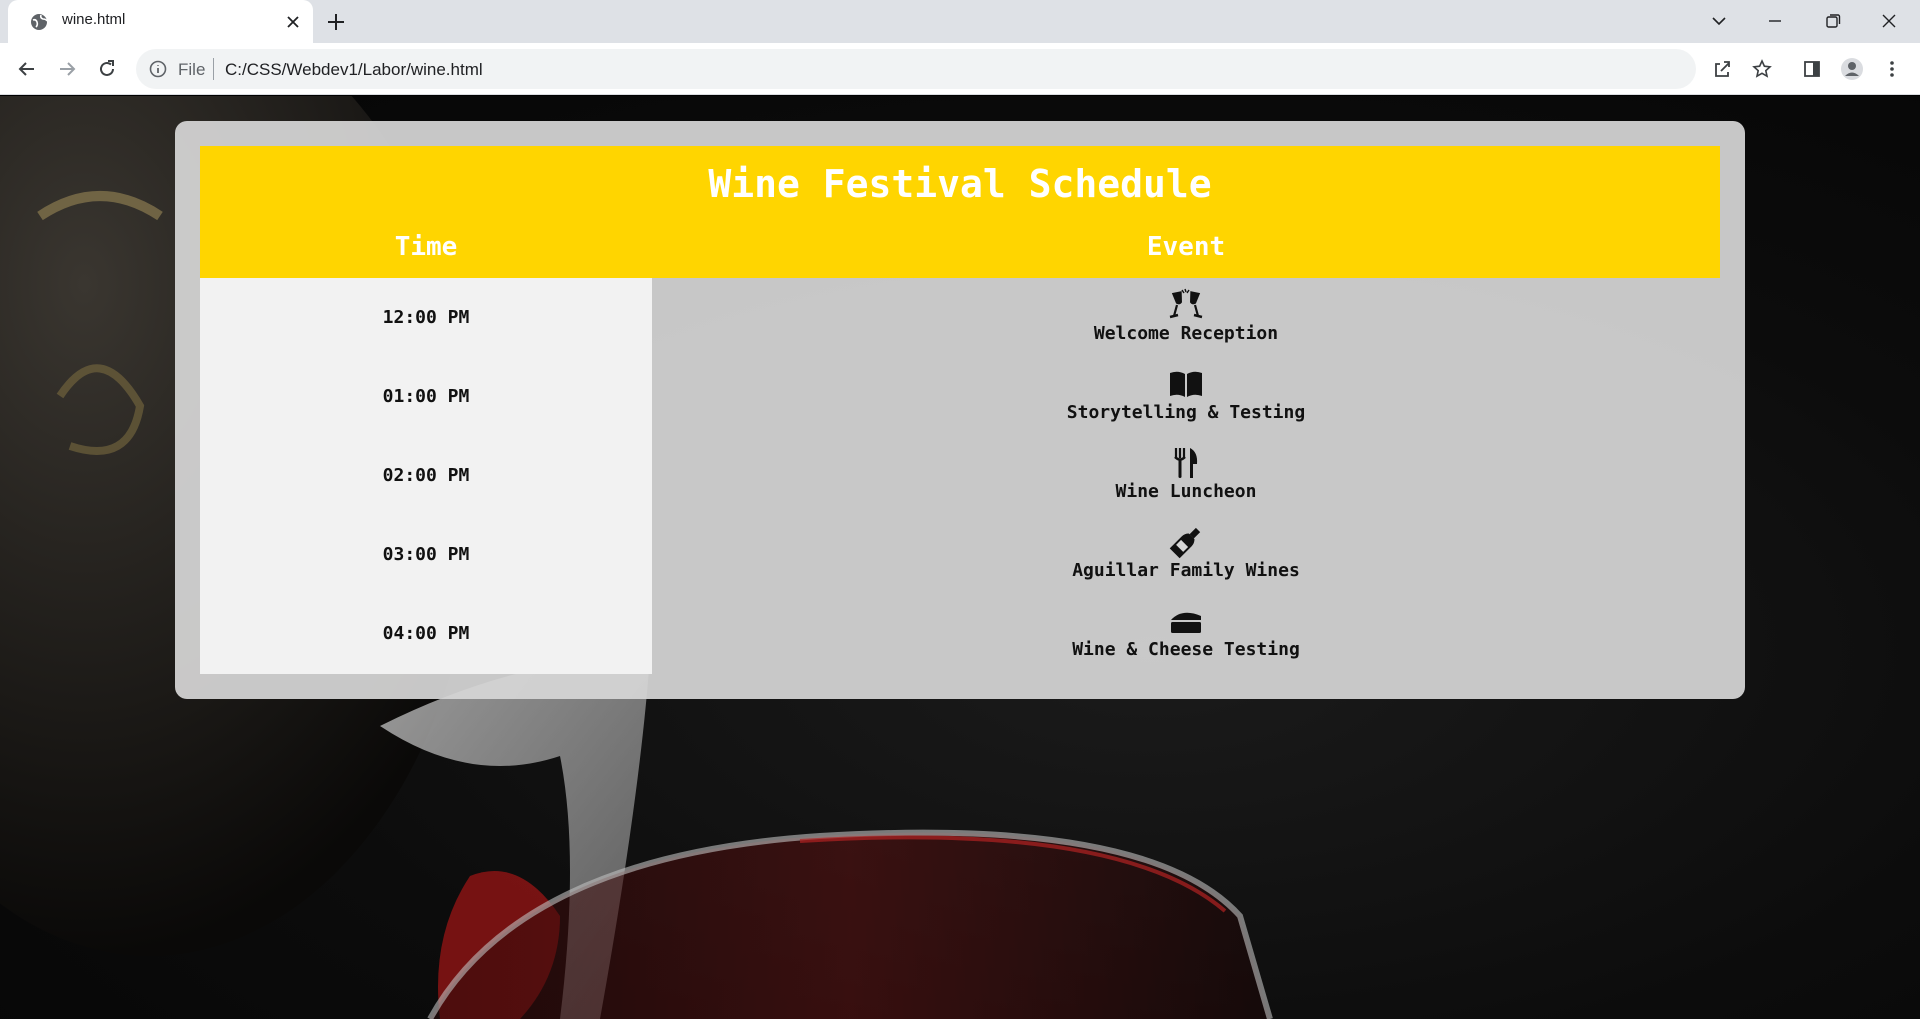  I want to click on close-icon, so click(1889, 21).